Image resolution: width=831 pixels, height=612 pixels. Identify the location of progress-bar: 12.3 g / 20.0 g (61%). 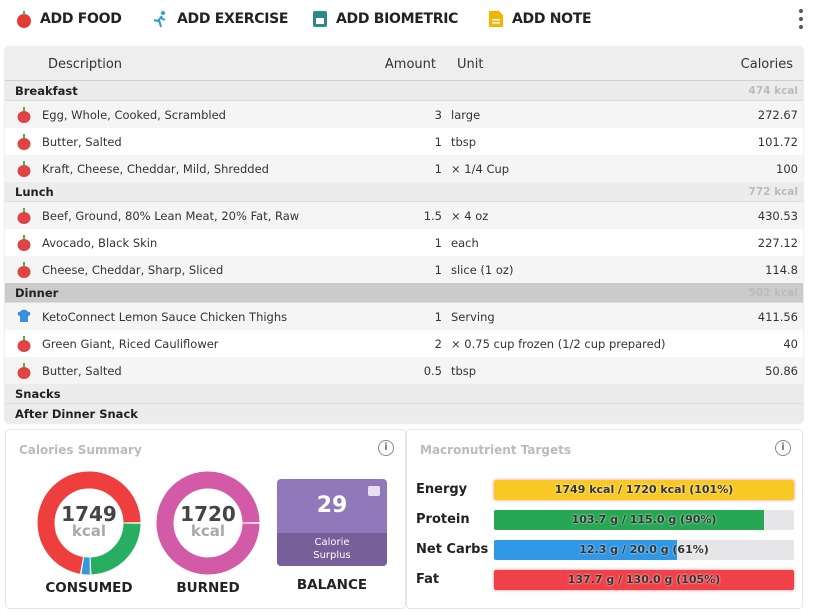
(644, 550).